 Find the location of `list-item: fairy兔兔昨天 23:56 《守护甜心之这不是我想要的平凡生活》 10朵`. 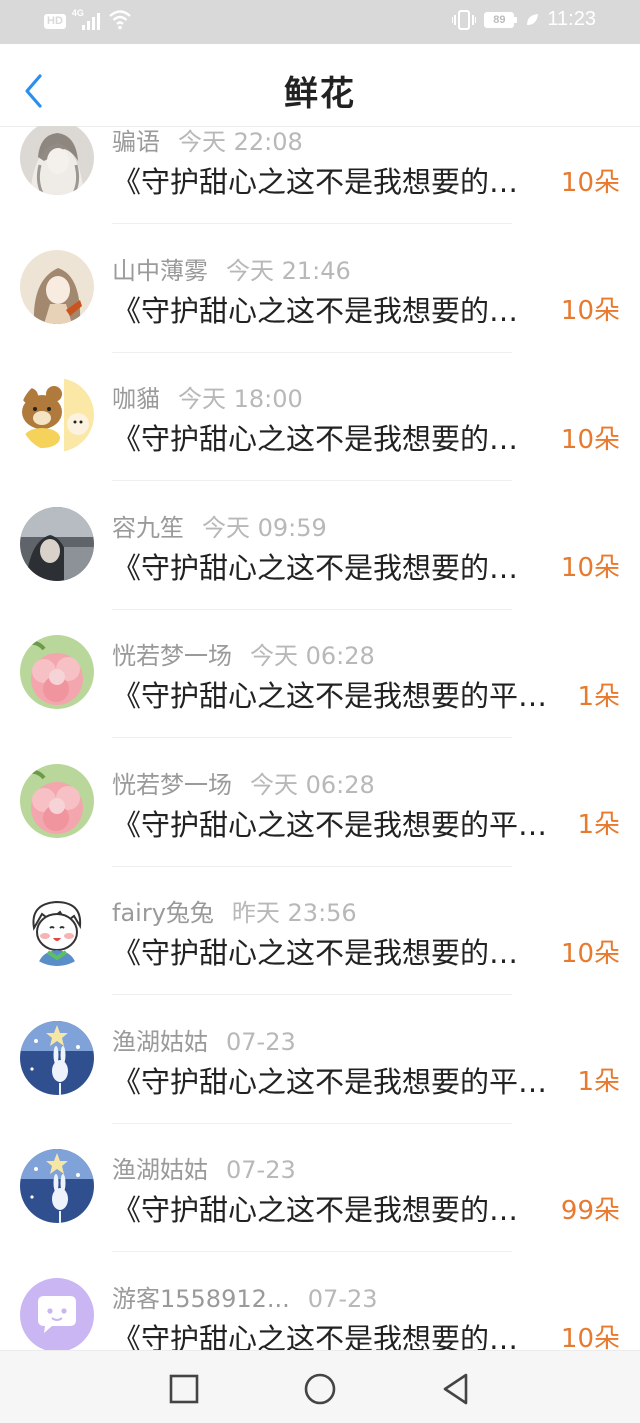

list-item: fairy兔兔昨天 23:56 《守护甜心之这不是我想要的平凡生活》 10朵 is located at coordinates (320, 931).